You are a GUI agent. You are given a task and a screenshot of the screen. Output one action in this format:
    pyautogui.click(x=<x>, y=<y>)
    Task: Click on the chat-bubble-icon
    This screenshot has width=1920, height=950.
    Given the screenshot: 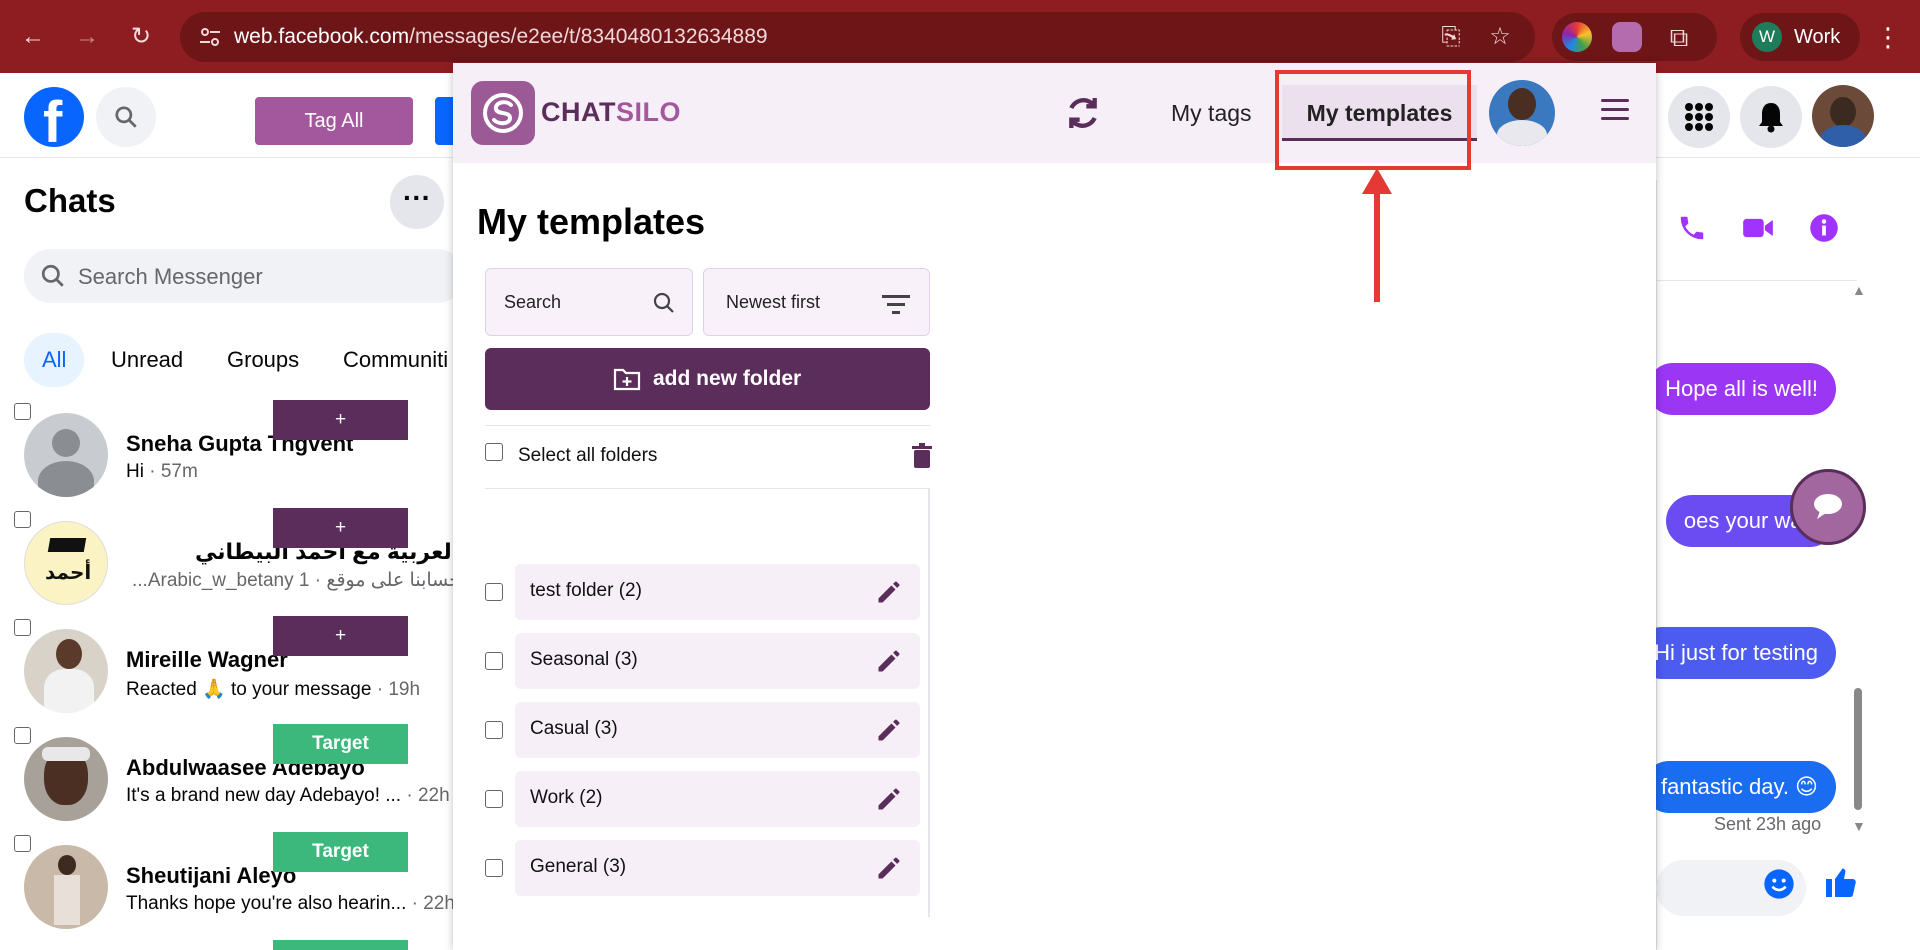 What is the action you would take?
    pyautogui.click(x=1828, y=506)
    